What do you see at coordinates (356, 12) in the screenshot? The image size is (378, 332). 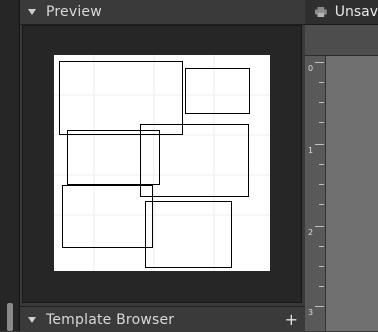 I see `document-title: Unsav` at bounding box center [356, 12].